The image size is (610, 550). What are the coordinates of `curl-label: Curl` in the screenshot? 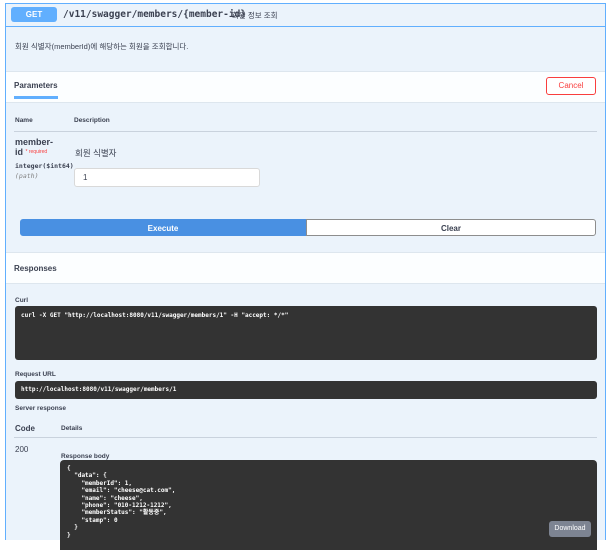 It's located at (21, 300).